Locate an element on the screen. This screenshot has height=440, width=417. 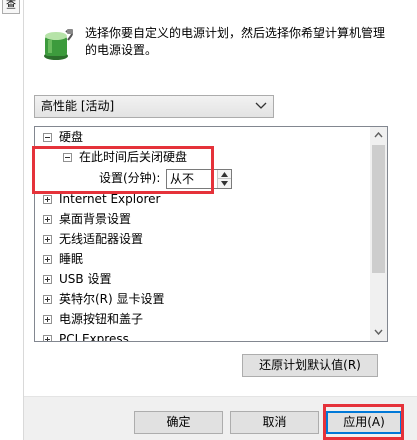
background-window-strip: 查 is located at coordinates (12, 220).